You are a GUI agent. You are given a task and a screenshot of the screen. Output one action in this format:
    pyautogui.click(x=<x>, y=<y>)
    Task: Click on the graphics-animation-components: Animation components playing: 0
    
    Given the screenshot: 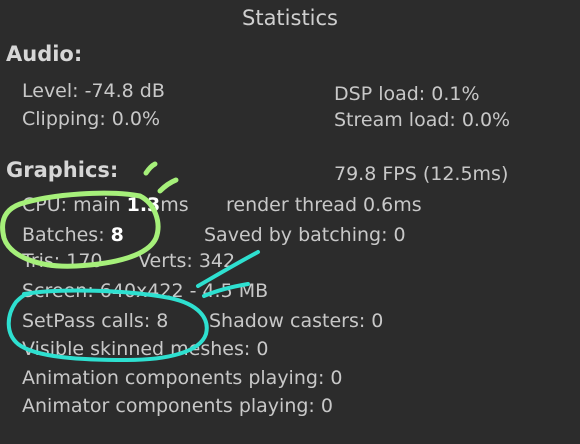 What is the action you would take?
    pyautogui.click(x=182, y=378)
    